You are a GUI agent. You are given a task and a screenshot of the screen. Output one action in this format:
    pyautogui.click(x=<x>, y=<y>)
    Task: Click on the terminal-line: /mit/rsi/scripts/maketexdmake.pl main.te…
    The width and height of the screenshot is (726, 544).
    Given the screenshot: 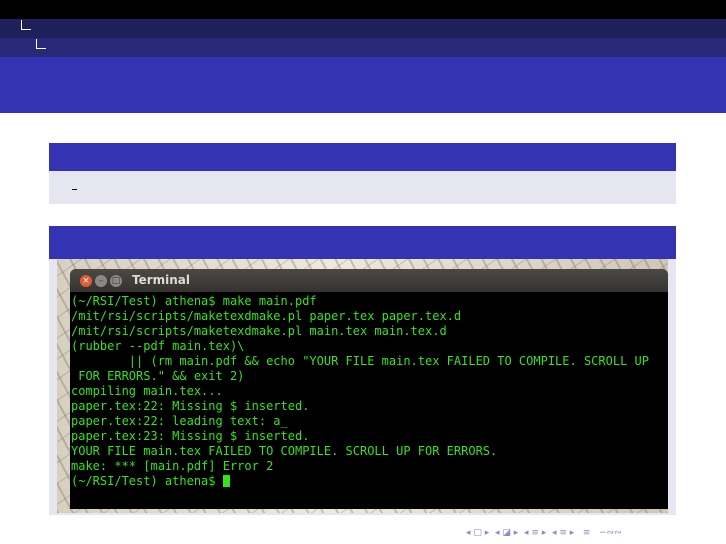 What is the action you would take?
    pyautogui.click(x=259, y=331)
    